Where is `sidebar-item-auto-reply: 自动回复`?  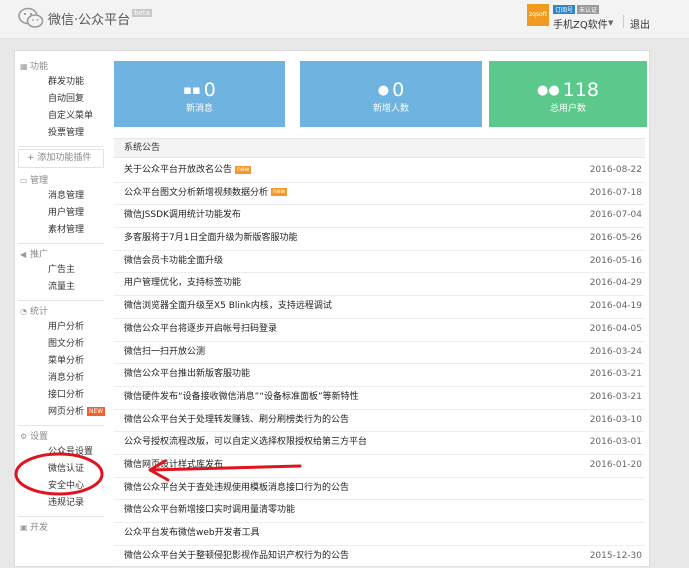
sidebar-item-auto-reply: 自动回复 is located at coordinates (61, 99).